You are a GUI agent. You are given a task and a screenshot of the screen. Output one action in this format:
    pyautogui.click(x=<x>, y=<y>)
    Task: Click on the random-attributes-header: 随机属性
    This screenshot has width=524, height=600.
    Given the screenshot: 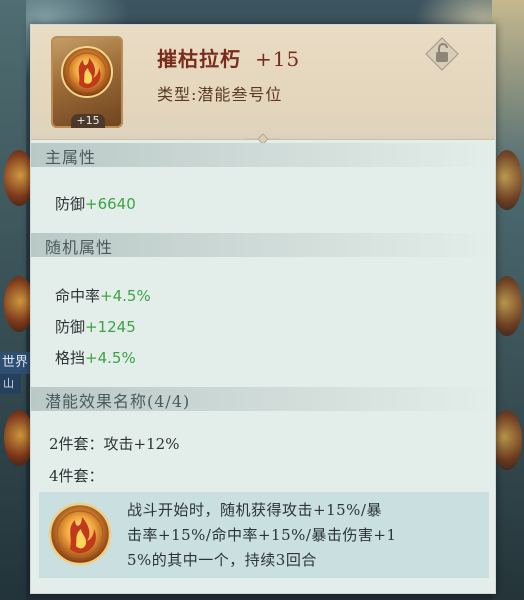 What is the action you would take?
    pyautogui.click(x=263, y=245)
    